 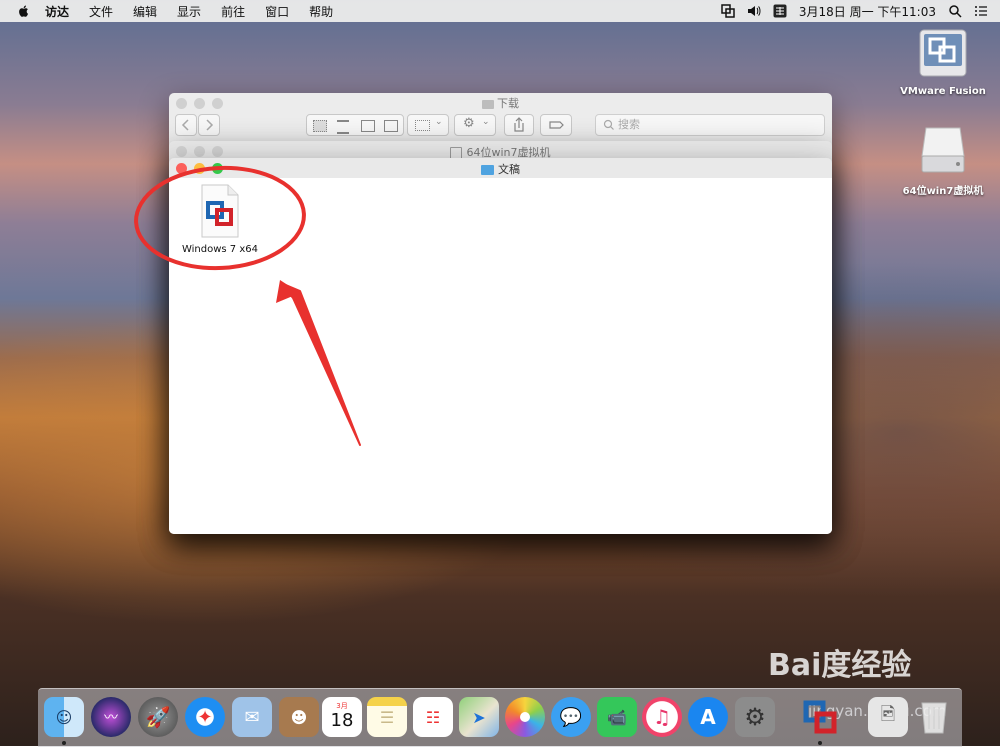 I want to click on dock-safari: ✦, so click(x=205, y=717).